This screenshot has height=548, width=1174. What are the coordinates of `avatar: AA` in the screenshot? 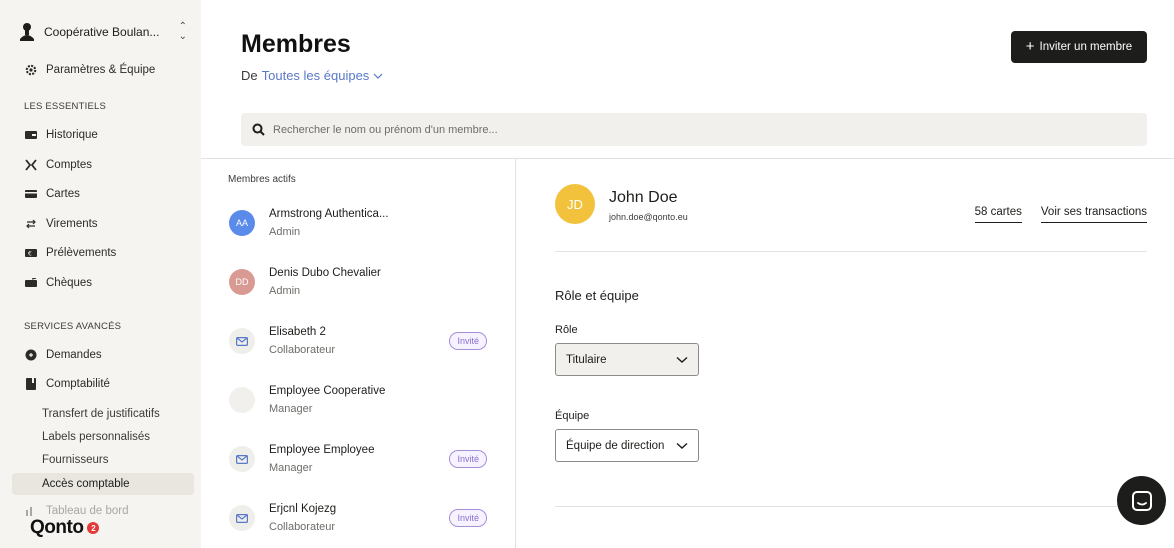 It's located at (242, 223).